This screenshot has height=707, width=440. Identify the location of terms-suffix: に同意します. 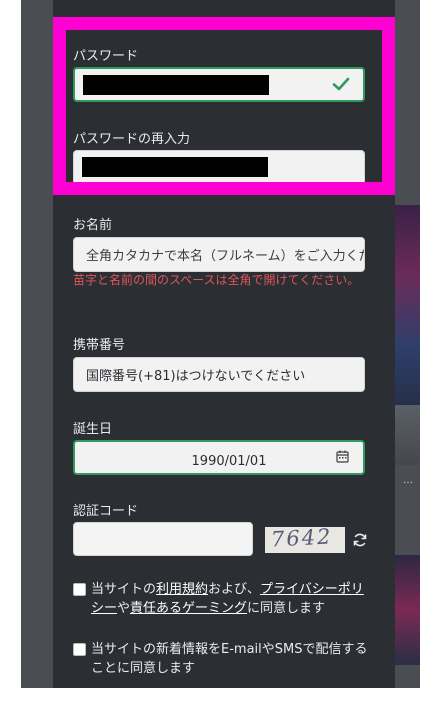
(286, 608).